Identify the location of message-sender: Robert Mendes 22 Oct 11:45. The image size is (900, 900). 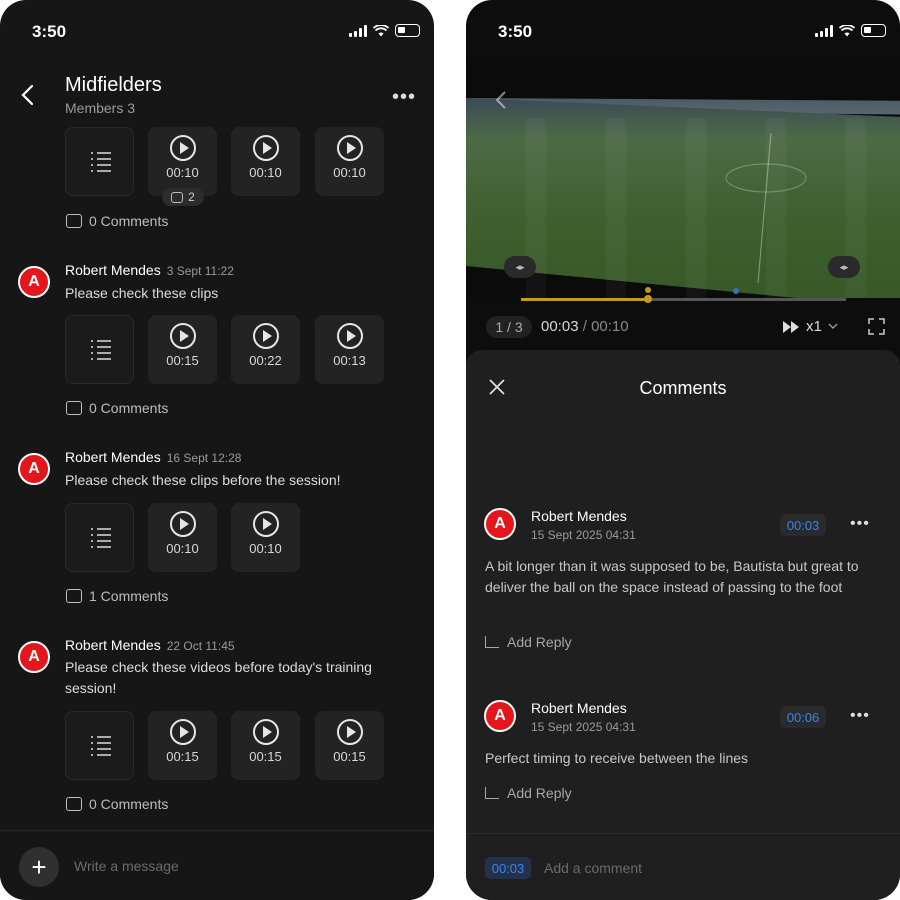
(150, 645).